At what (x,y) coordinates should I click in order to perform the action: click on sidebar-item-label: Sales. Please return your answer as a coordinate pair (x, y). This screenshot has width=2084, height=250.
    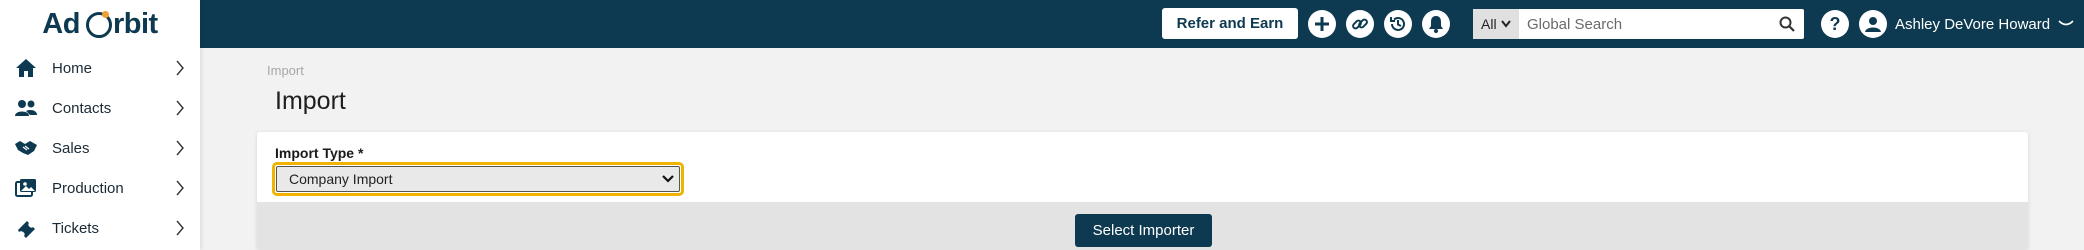
    Looking at the image, I should click on (71, 148).